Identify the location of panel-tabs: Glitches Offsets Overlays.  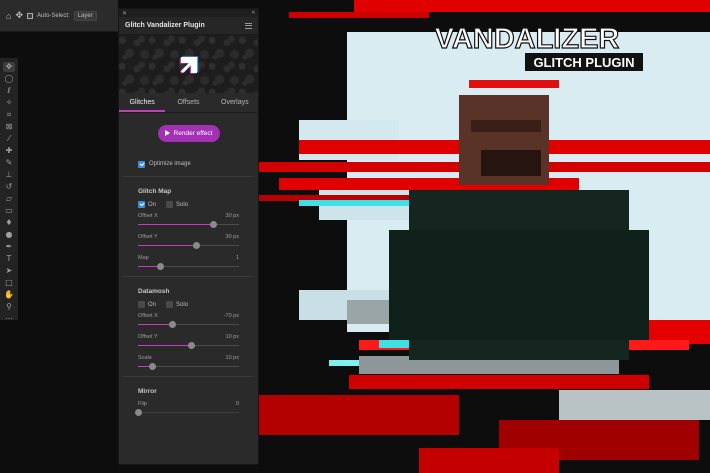
(188, 103).